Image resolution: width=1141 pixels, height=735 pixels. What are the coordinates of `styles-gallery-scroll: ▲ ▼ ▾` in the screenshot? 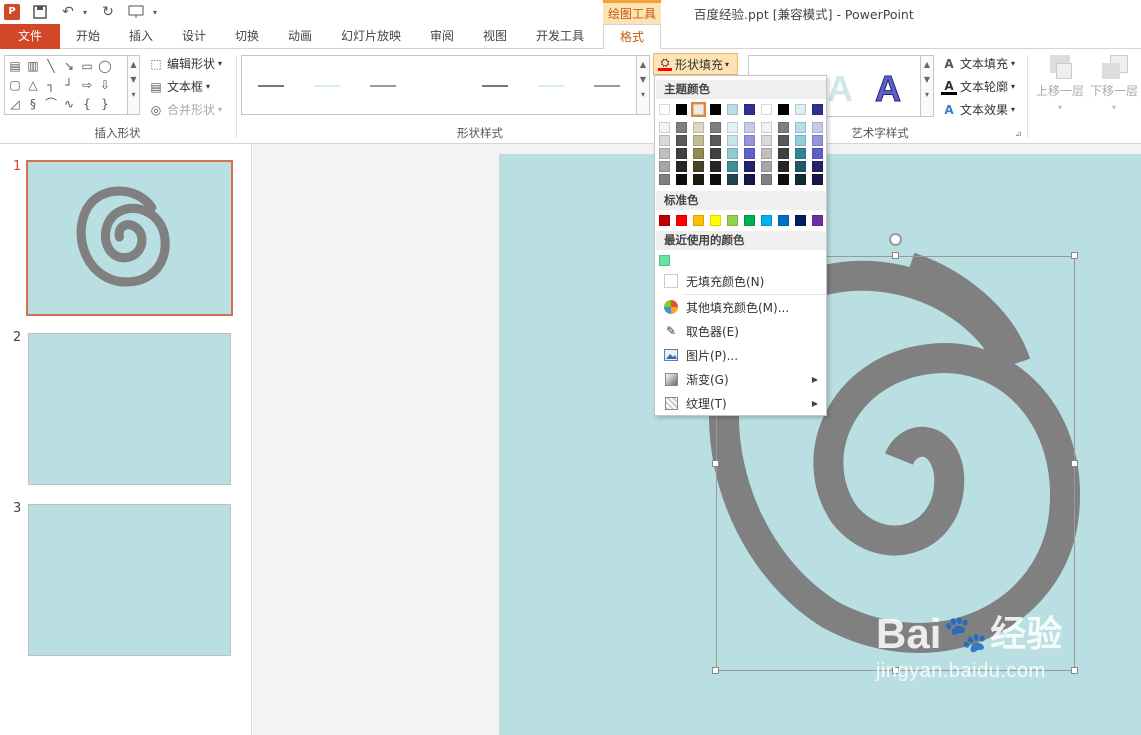 It's located at (642, 85).